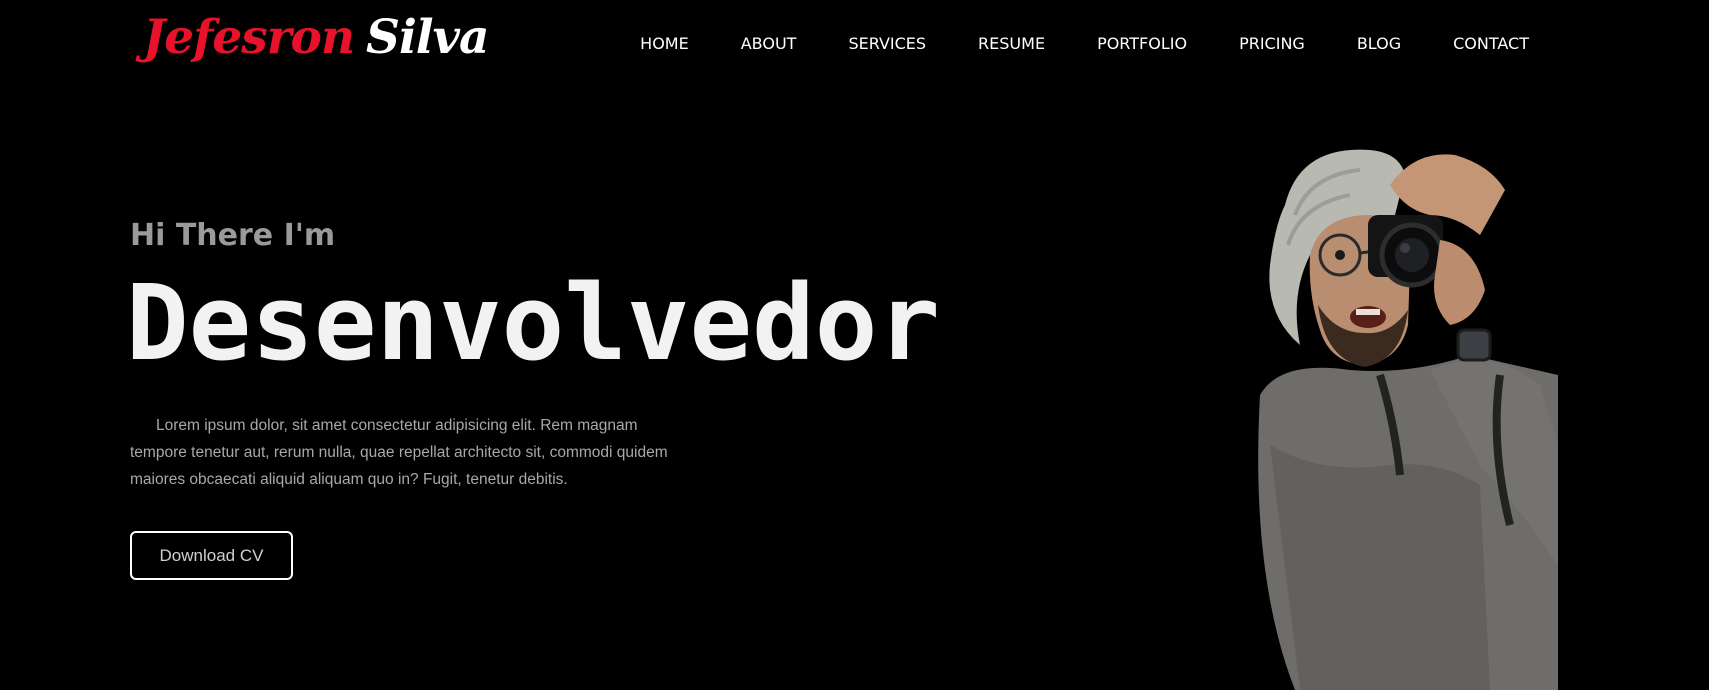 Image resolution: width=1709 pixels, height=690 pixels. What do you see at coordinates (1478, 44) in the screenshot?
I see `nav-contact: CONTACT` at bounding box center [1478, 44].